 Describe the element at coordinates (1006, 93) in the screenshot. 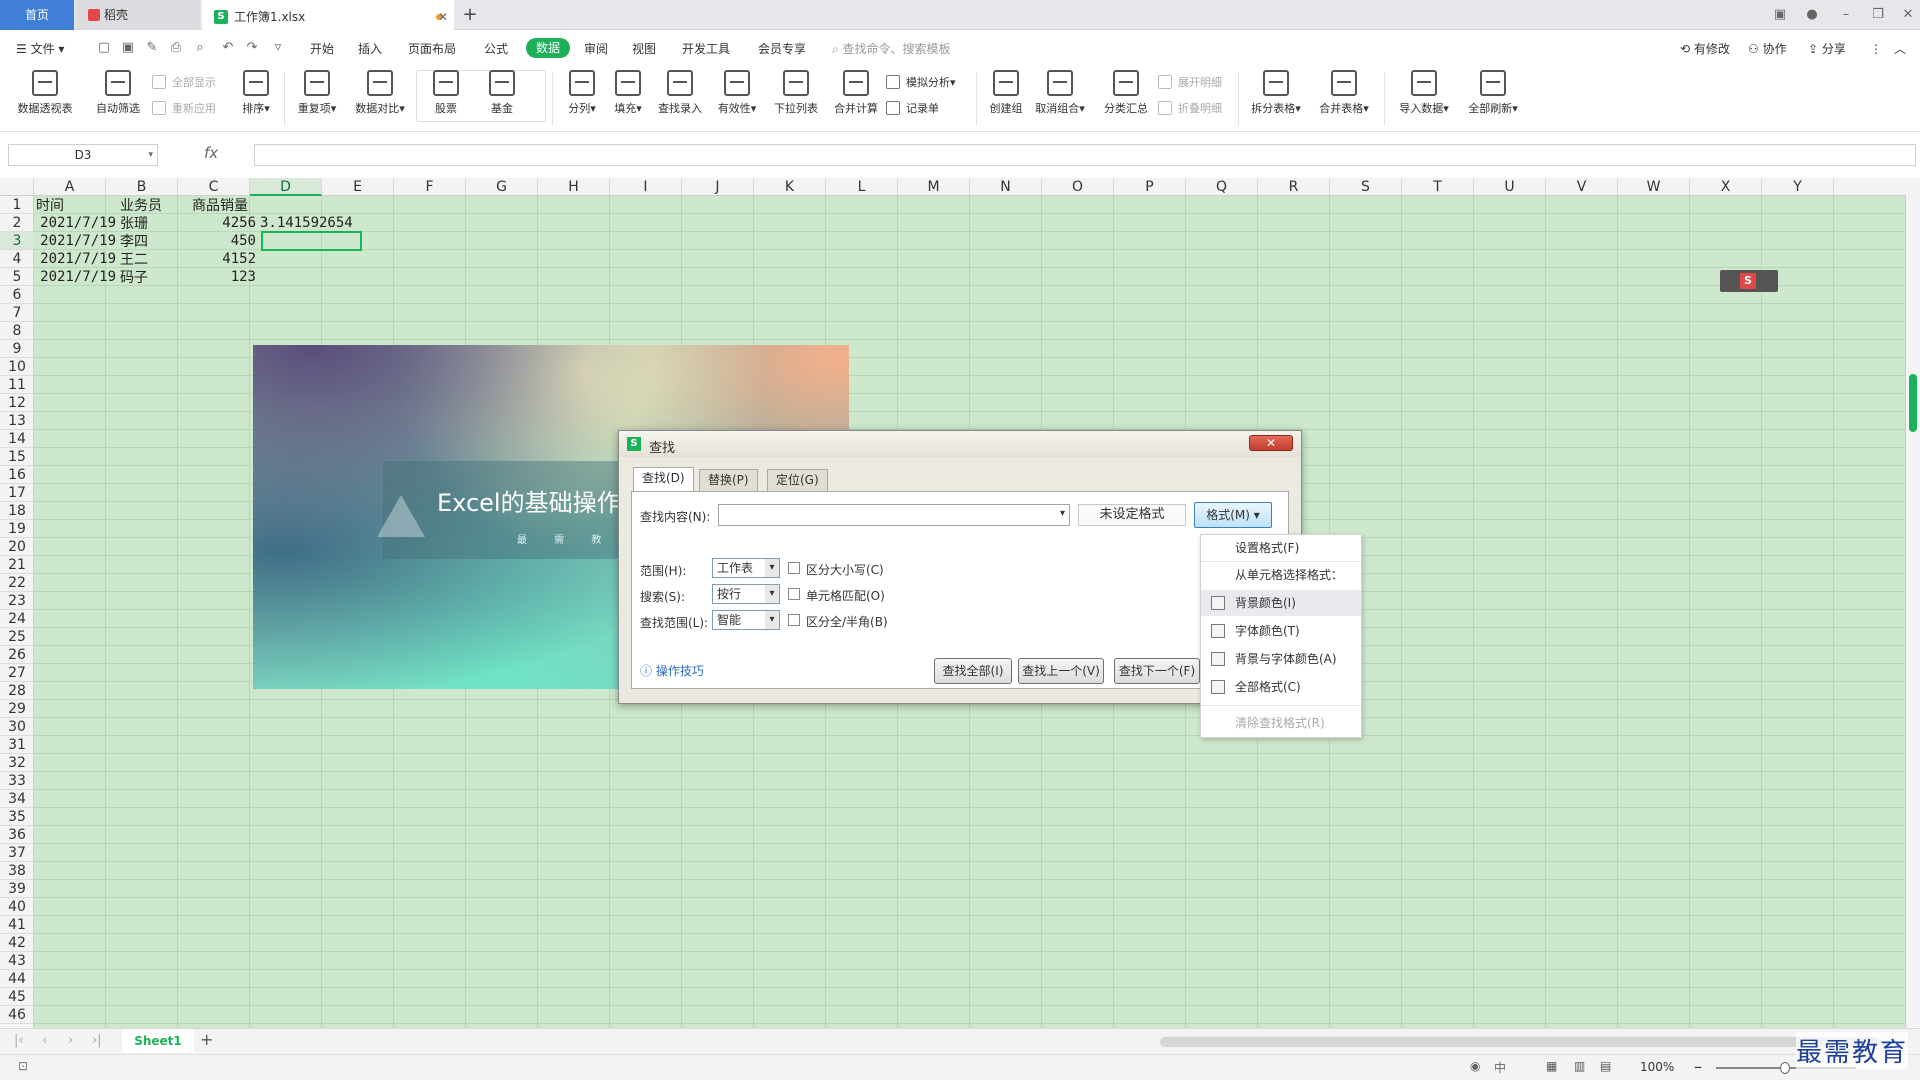

I see `create-group-button: 创建组` at that location.